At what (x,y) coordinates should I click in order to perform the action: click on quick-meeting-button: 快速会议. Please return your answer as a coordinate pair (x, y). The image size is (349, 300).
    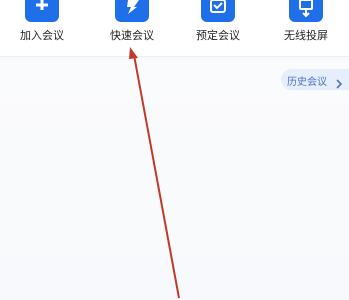
    Looking at the image, I should click on (132, 28).